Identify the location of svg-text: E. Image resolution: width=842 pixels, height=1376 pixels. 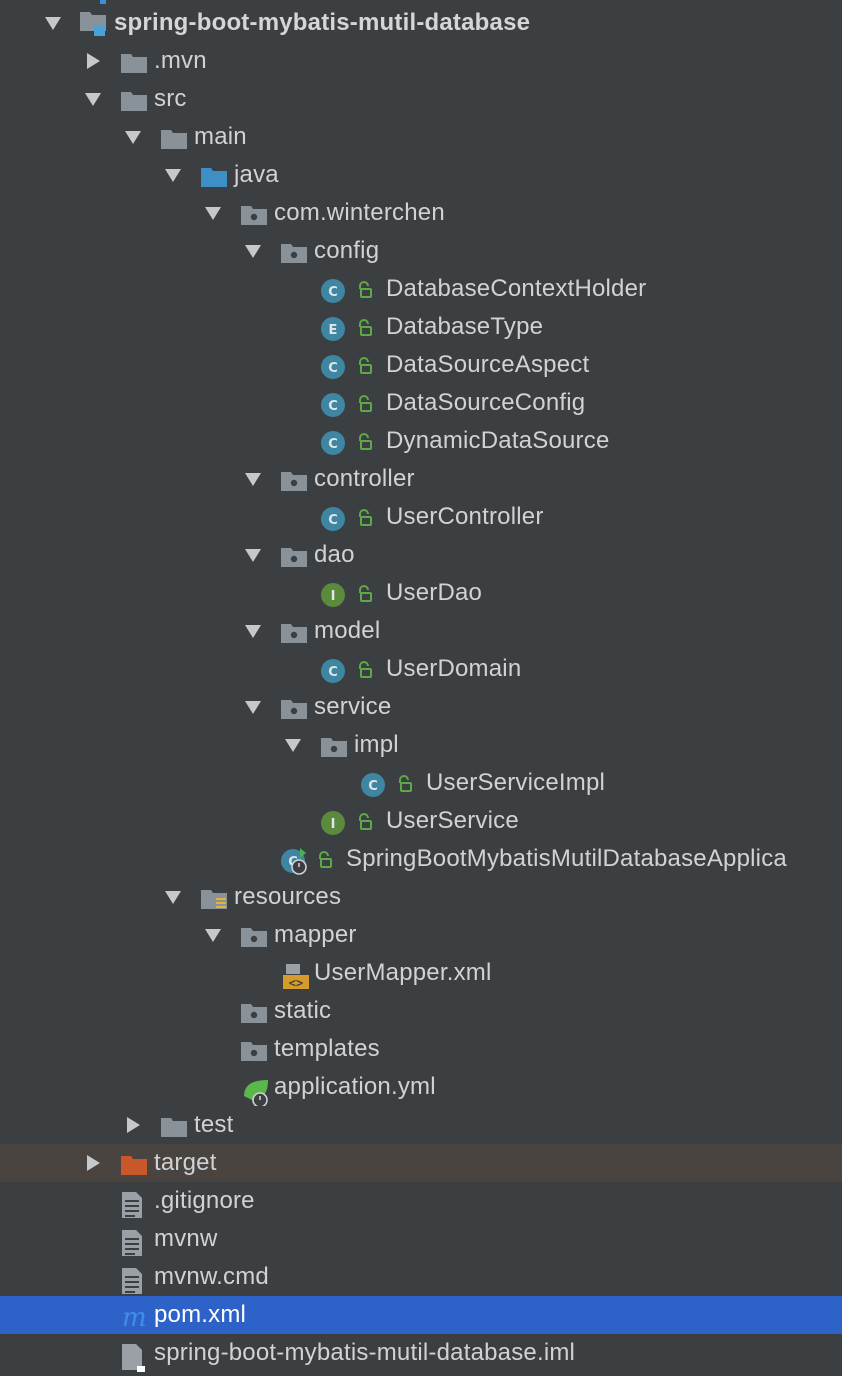
(333, 330).